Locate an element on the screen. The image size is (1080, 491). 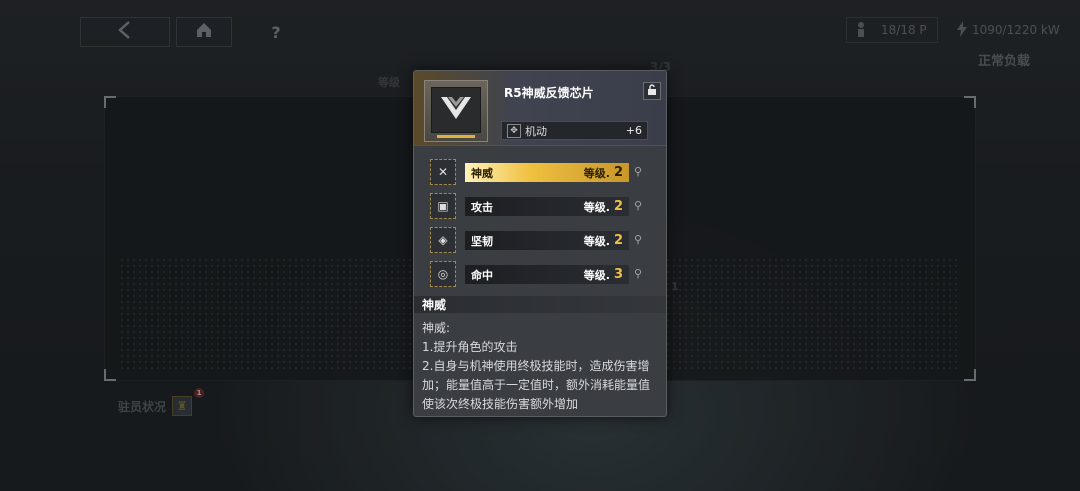
lock-button is located at coordinates (652, 91).